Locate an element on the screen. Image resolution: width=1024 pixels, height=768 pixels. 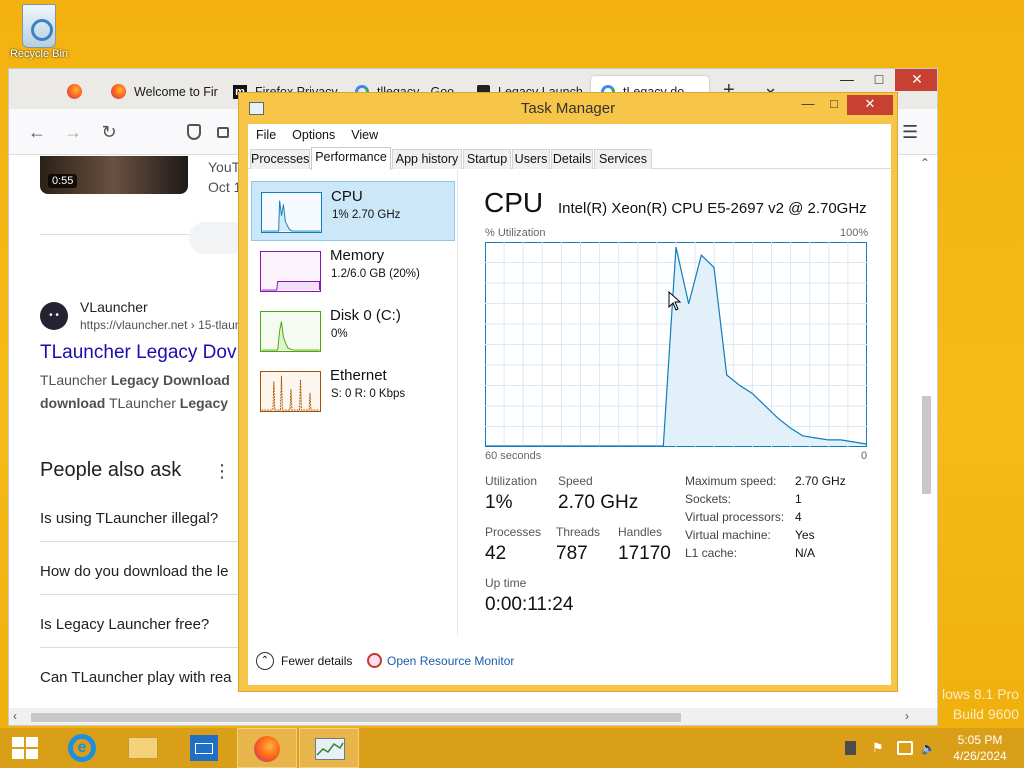
reload-button: ↻ is located at coordinates (109, 133).